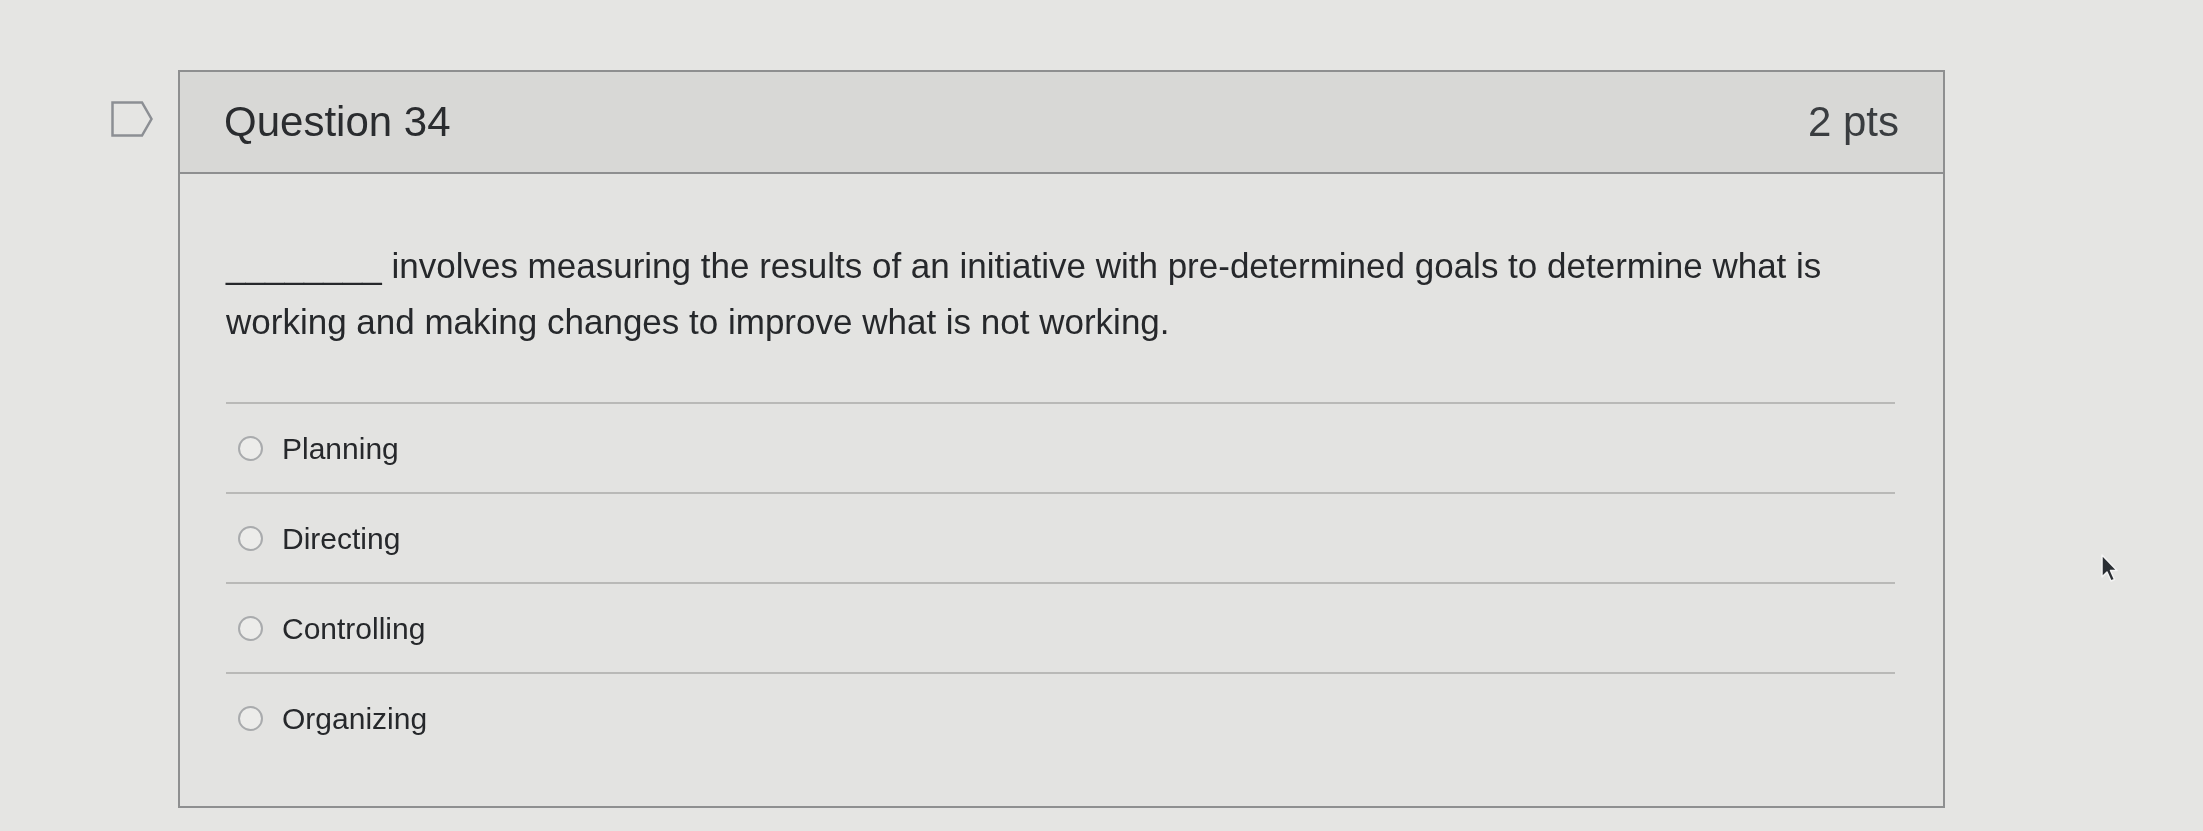 The width and height of the screenshot is (2203, 831). I want to click on question-title: Question 34, so click(337, 121).